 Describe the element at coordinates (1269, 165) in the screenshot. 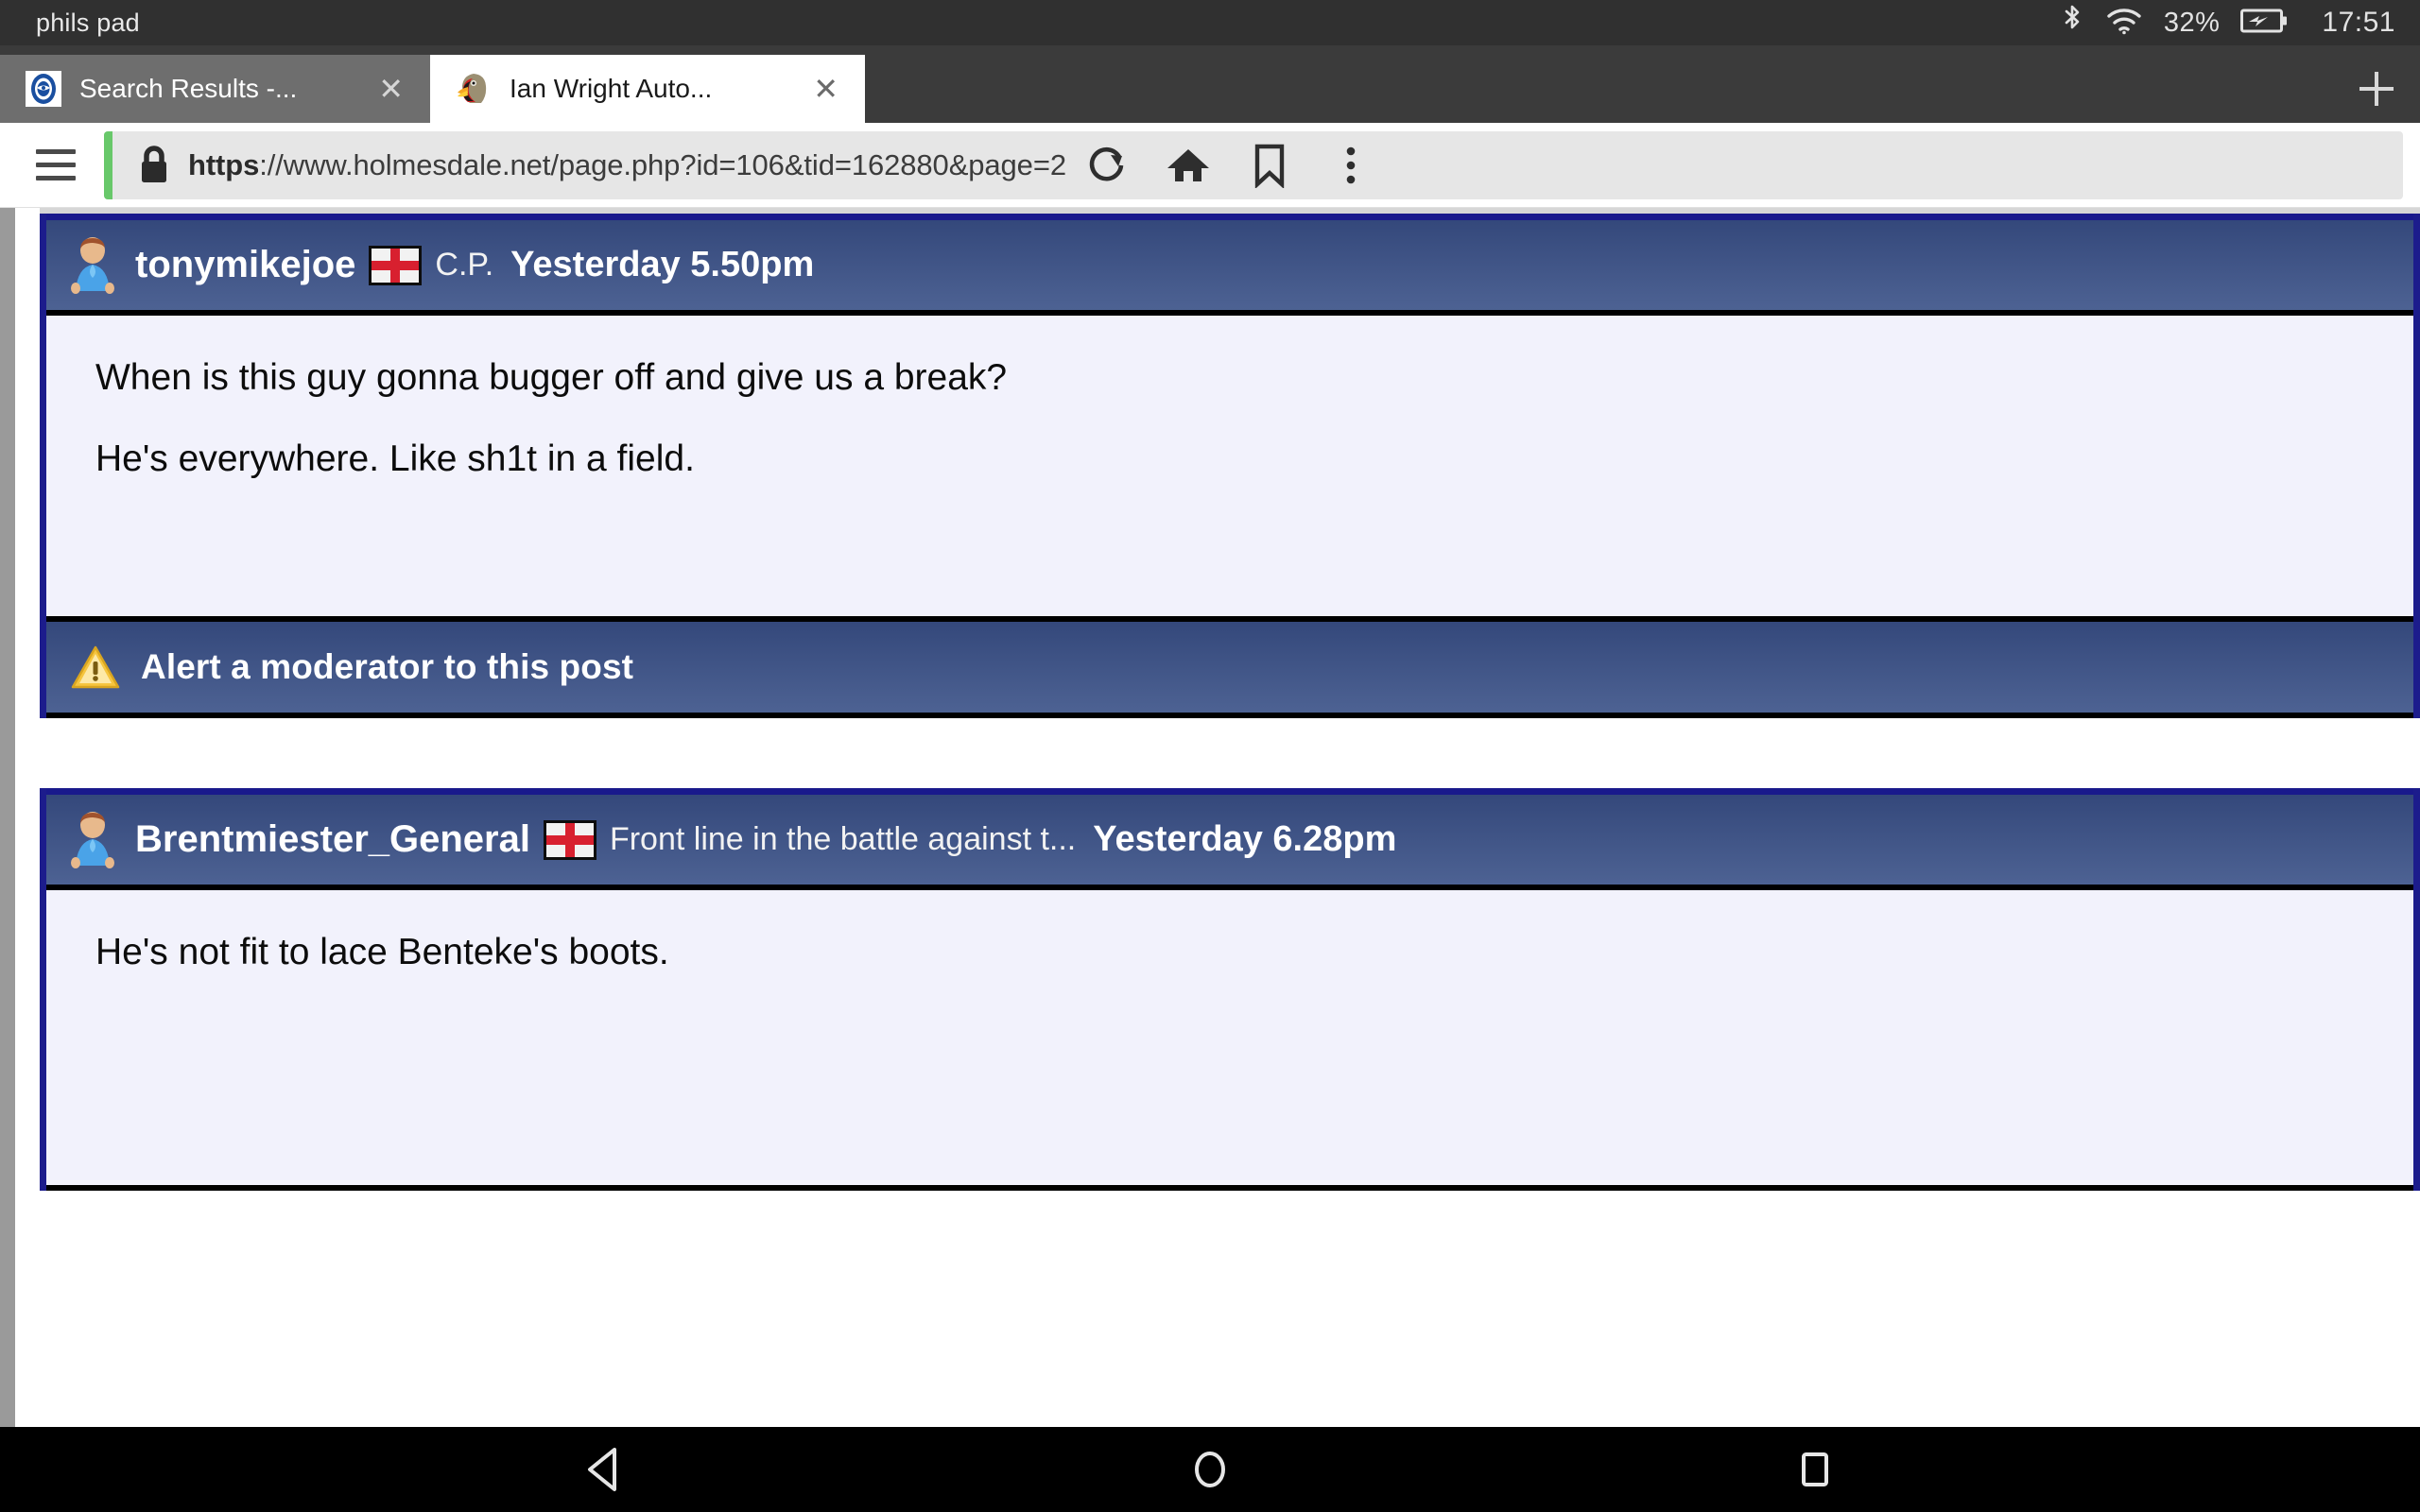

I see `bookmark-icon` at that location.